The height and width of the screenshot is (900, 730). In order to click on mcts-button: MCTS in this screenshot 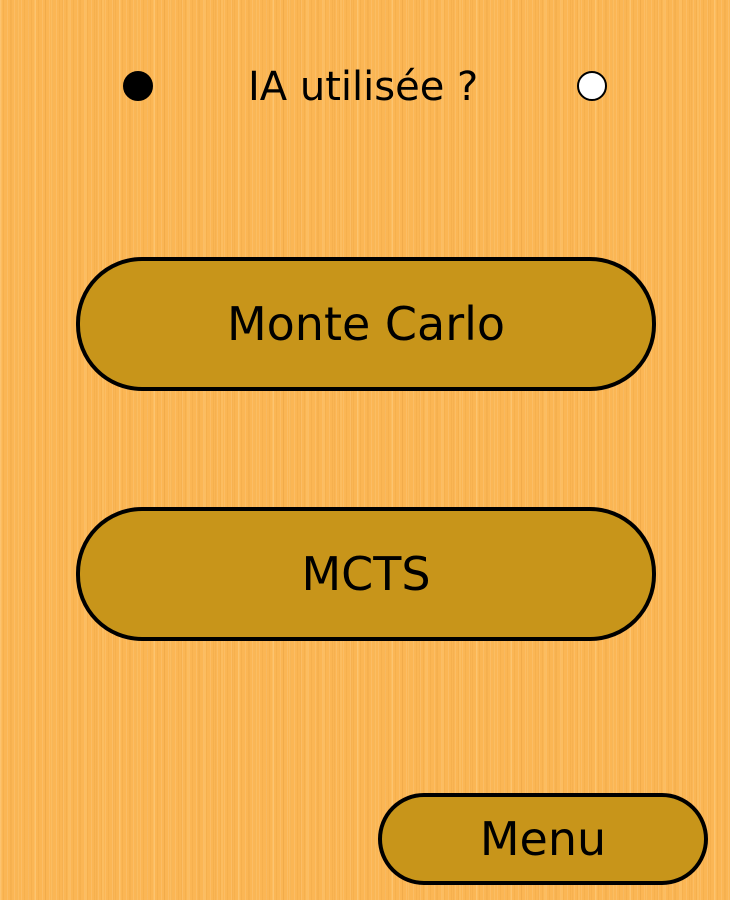, I will do `click(366, 574)`.